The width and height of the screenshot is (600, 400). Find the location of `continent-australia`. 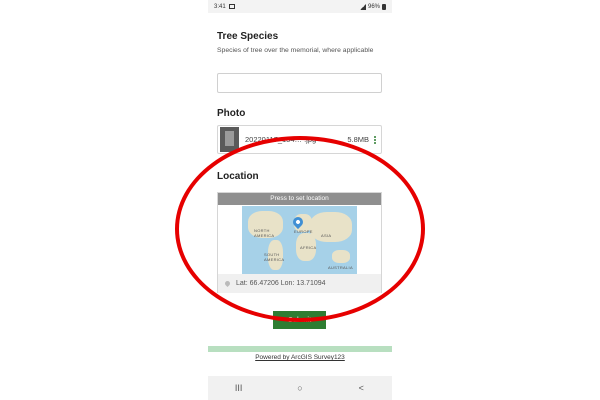

continent-australia is located at coordinates (341, 256).